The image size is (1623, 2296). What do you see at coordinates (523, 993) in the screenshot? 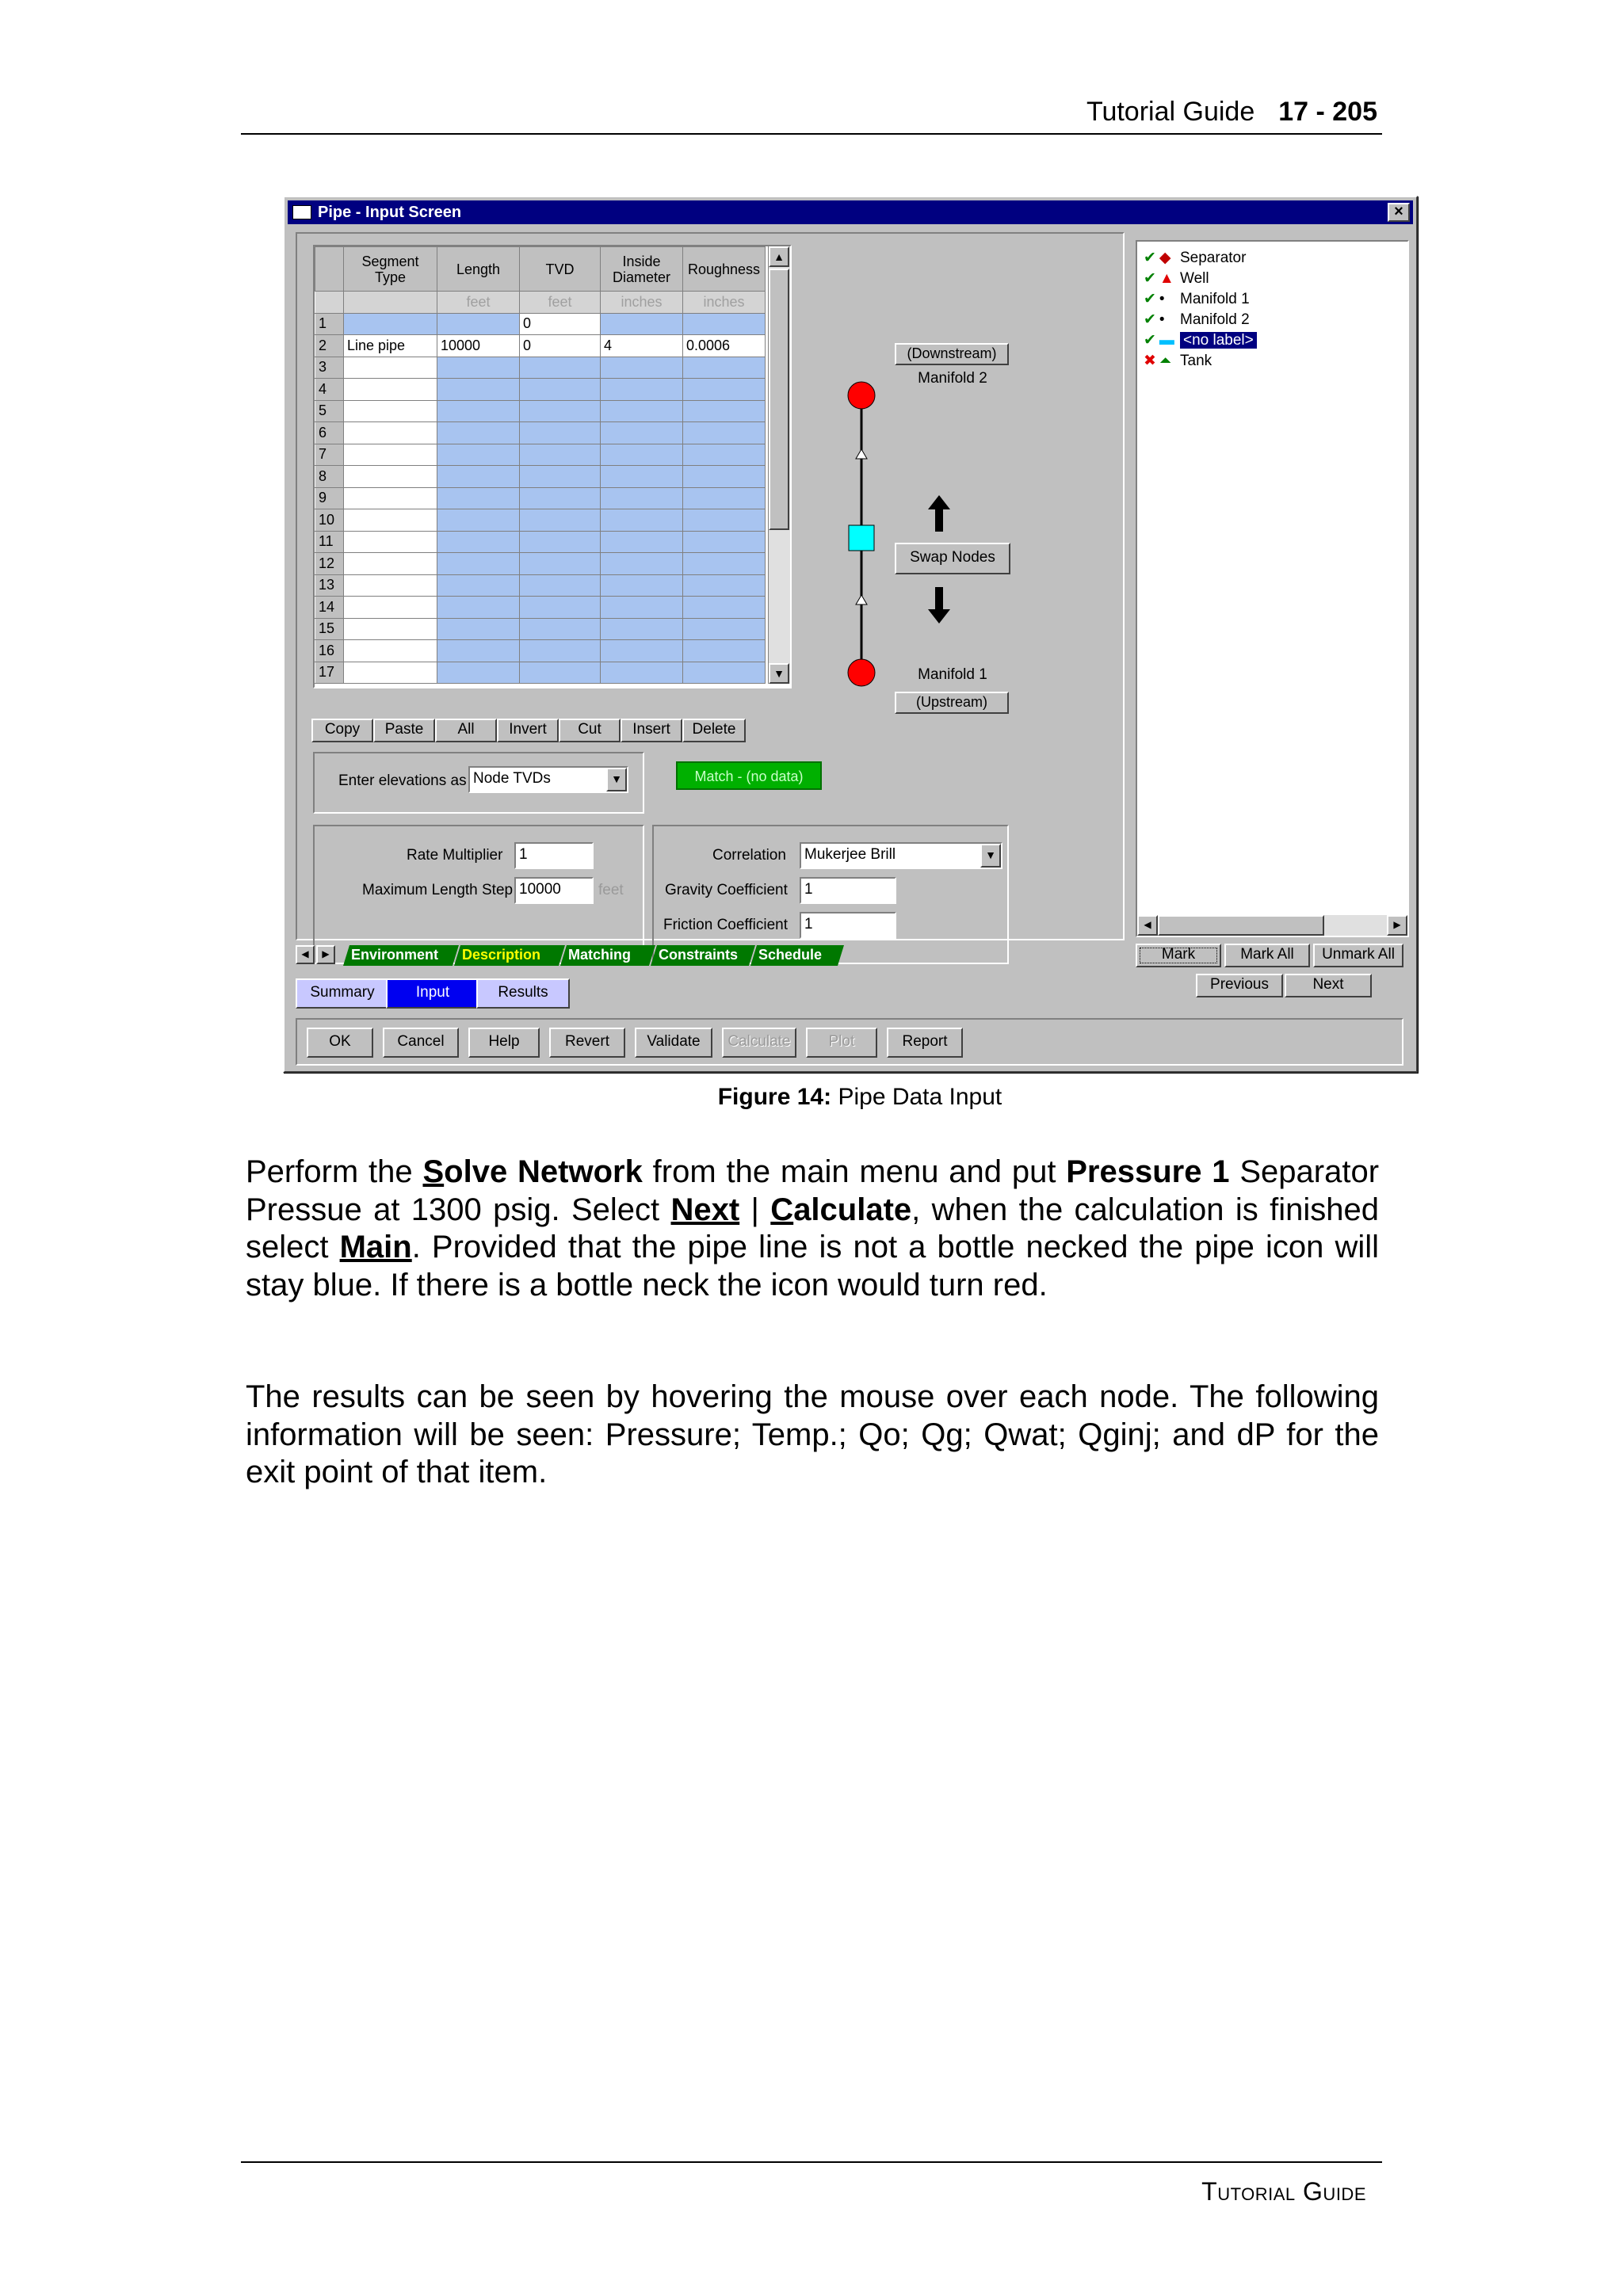
I see `mode-results-button: Results` at bounding box center [523, 993].